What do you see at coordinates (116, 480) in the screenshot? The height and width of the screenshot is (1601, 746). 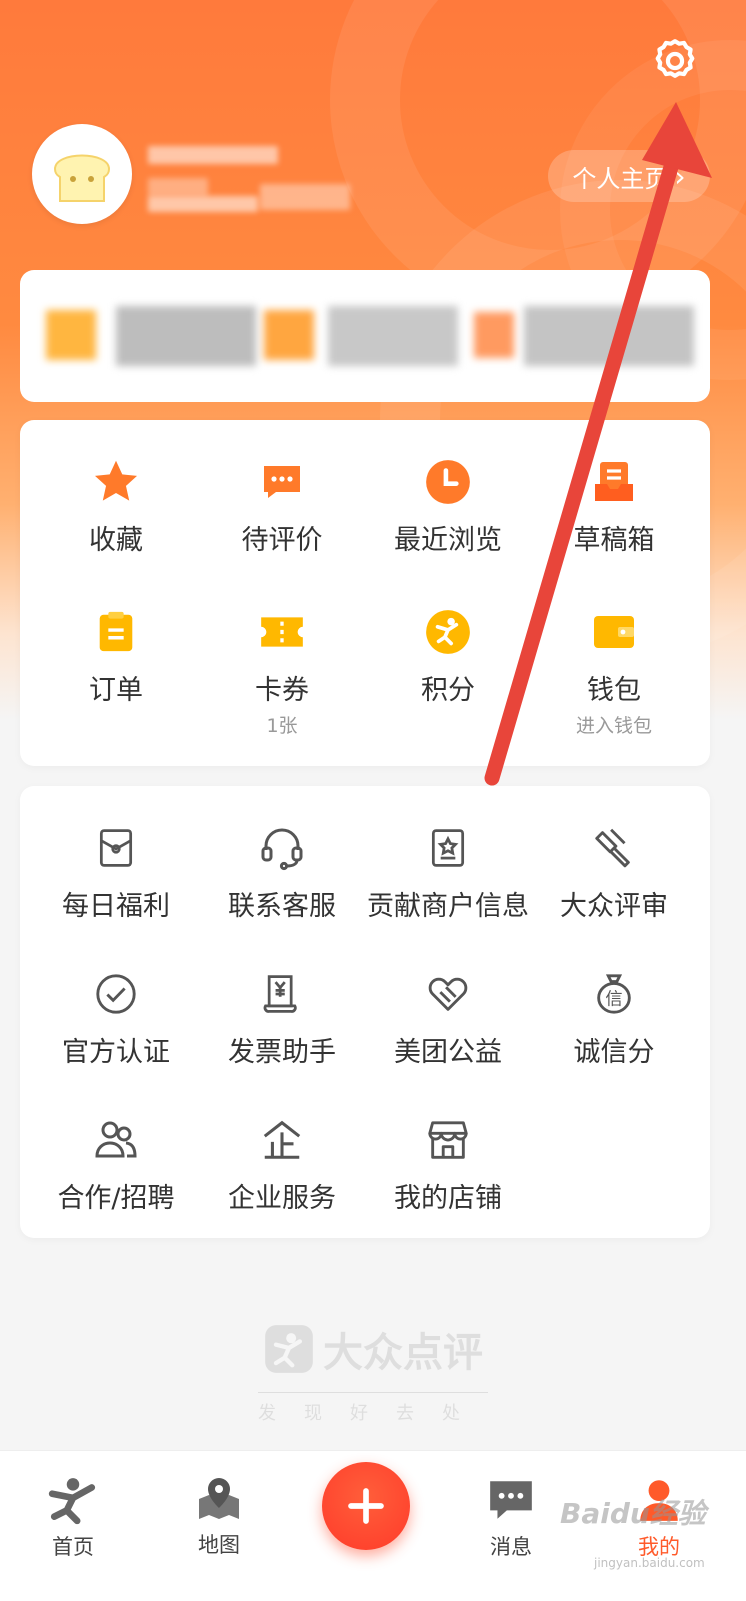 I see `star-icon` at bounding box center [116, 480].